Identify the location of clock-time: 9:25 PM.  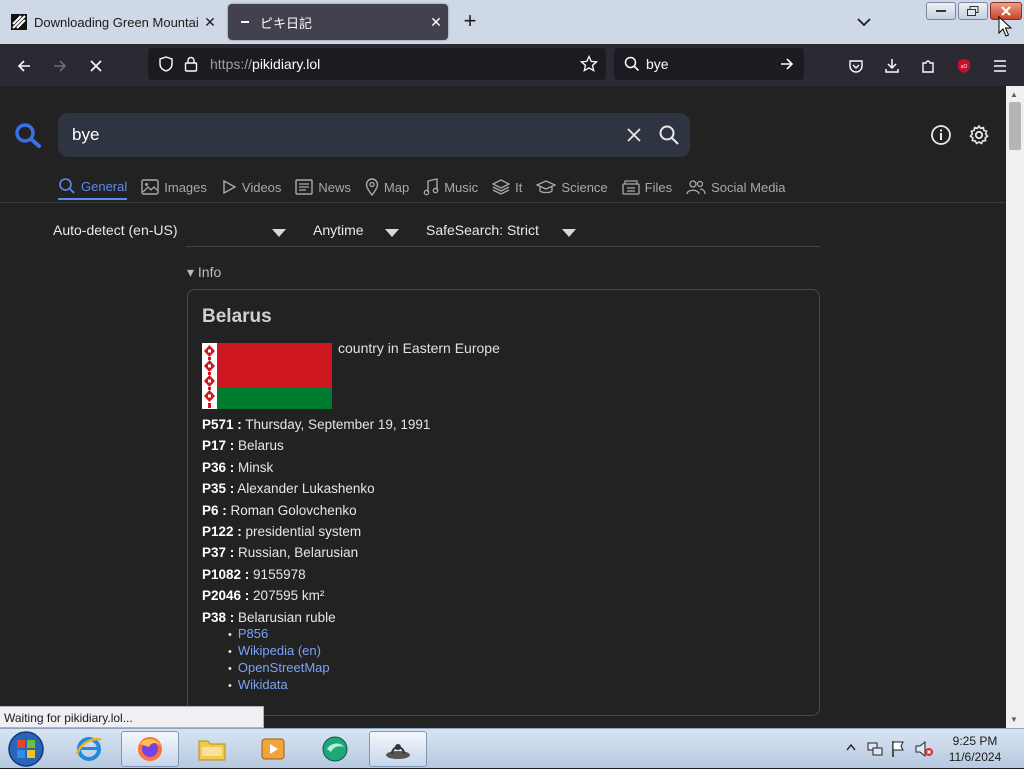
(975, 741).